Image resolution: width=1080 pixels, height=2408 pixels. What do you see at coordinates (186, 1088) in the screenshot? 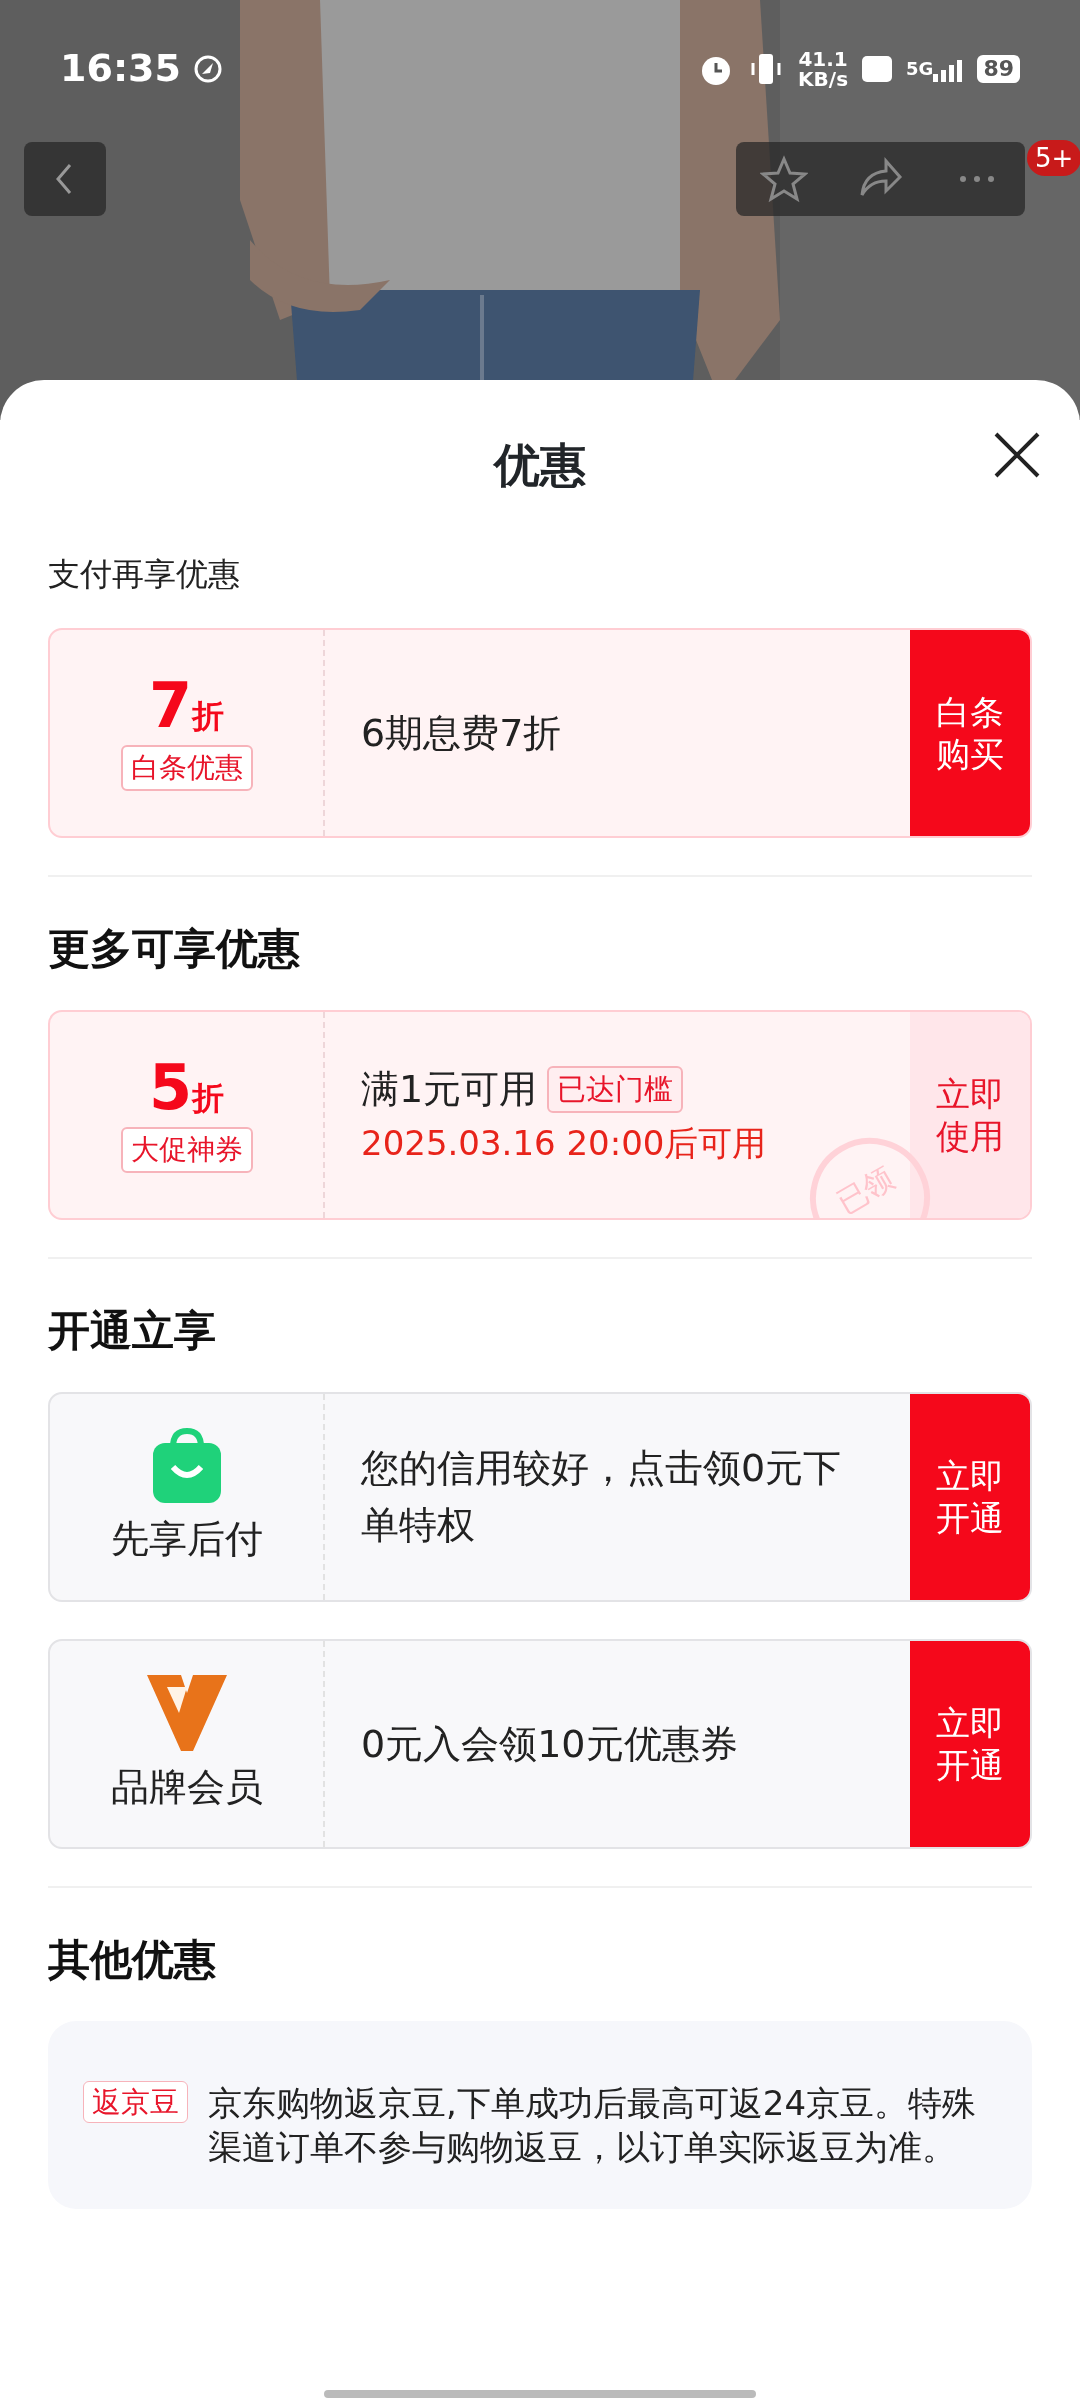
I see `discount-value: 5折` at bounding box center [186, 1088].